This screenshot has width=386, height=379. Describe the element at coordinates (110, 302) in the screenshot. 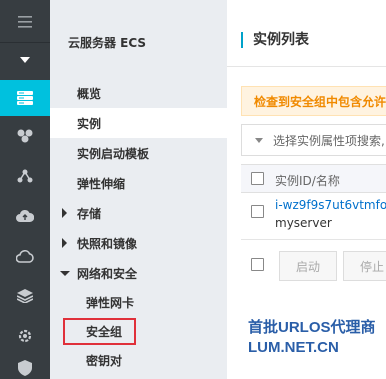

I see `sidebar-subitem-label: 弹性网卡` at that location.